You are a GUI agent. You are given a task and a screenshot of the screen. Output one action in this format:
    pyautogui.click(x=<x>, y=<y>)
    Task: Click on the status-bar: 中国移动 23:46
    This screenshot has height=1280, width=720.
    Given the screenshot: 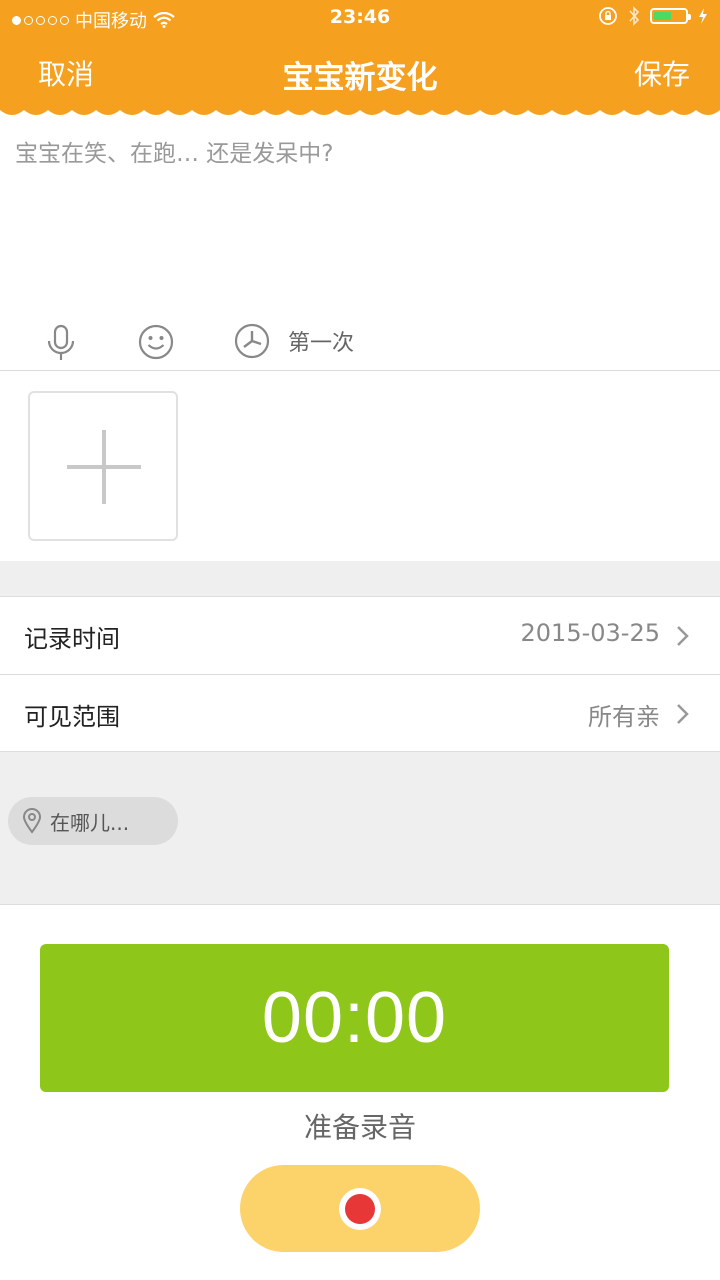 What is the action you would take?
    pyautogui.click(x=360, y=18)
    